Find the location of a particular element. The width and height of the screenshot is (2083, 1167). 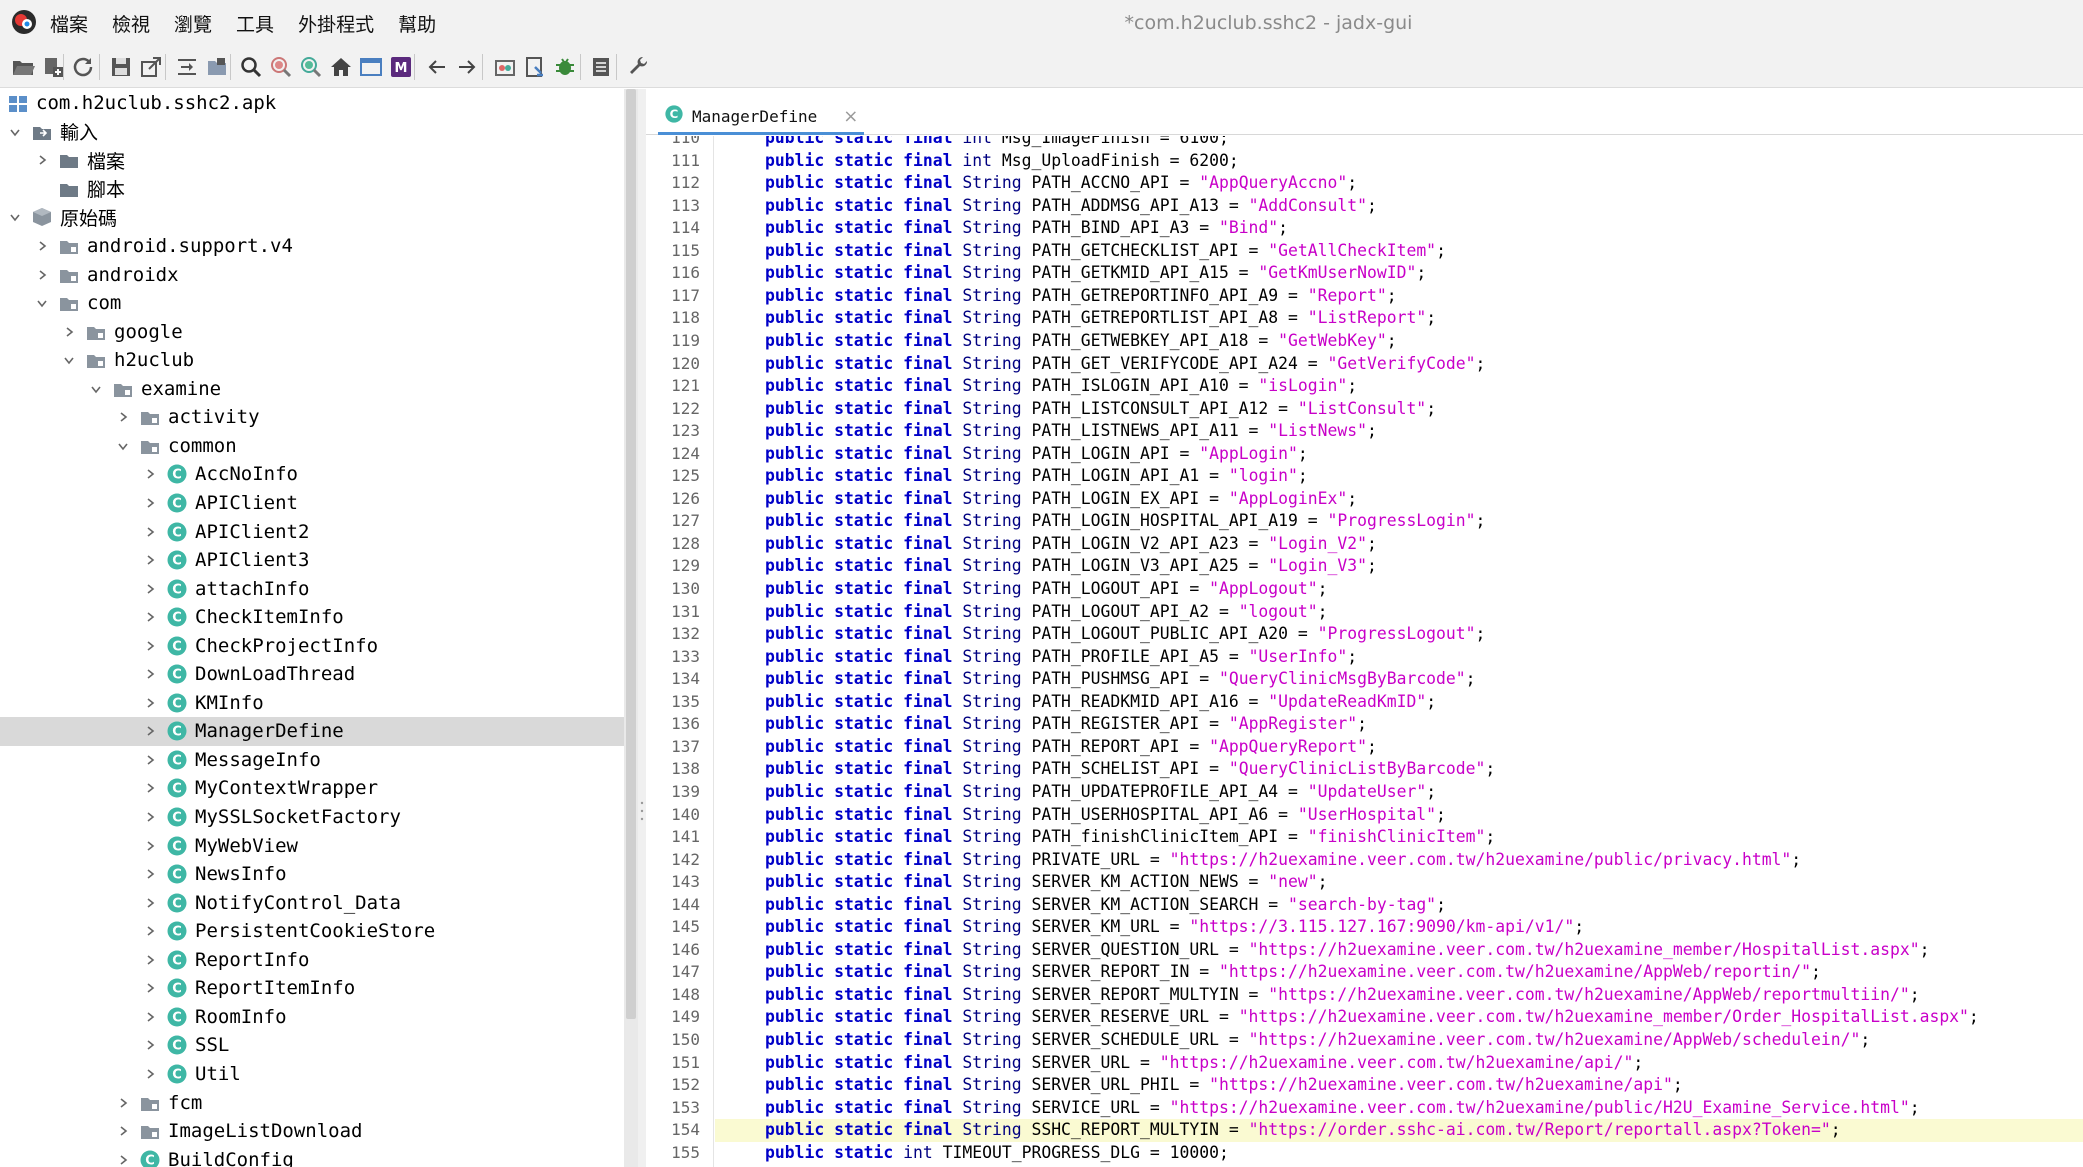

flatten-packages-button is located at coordinates (217, 67).